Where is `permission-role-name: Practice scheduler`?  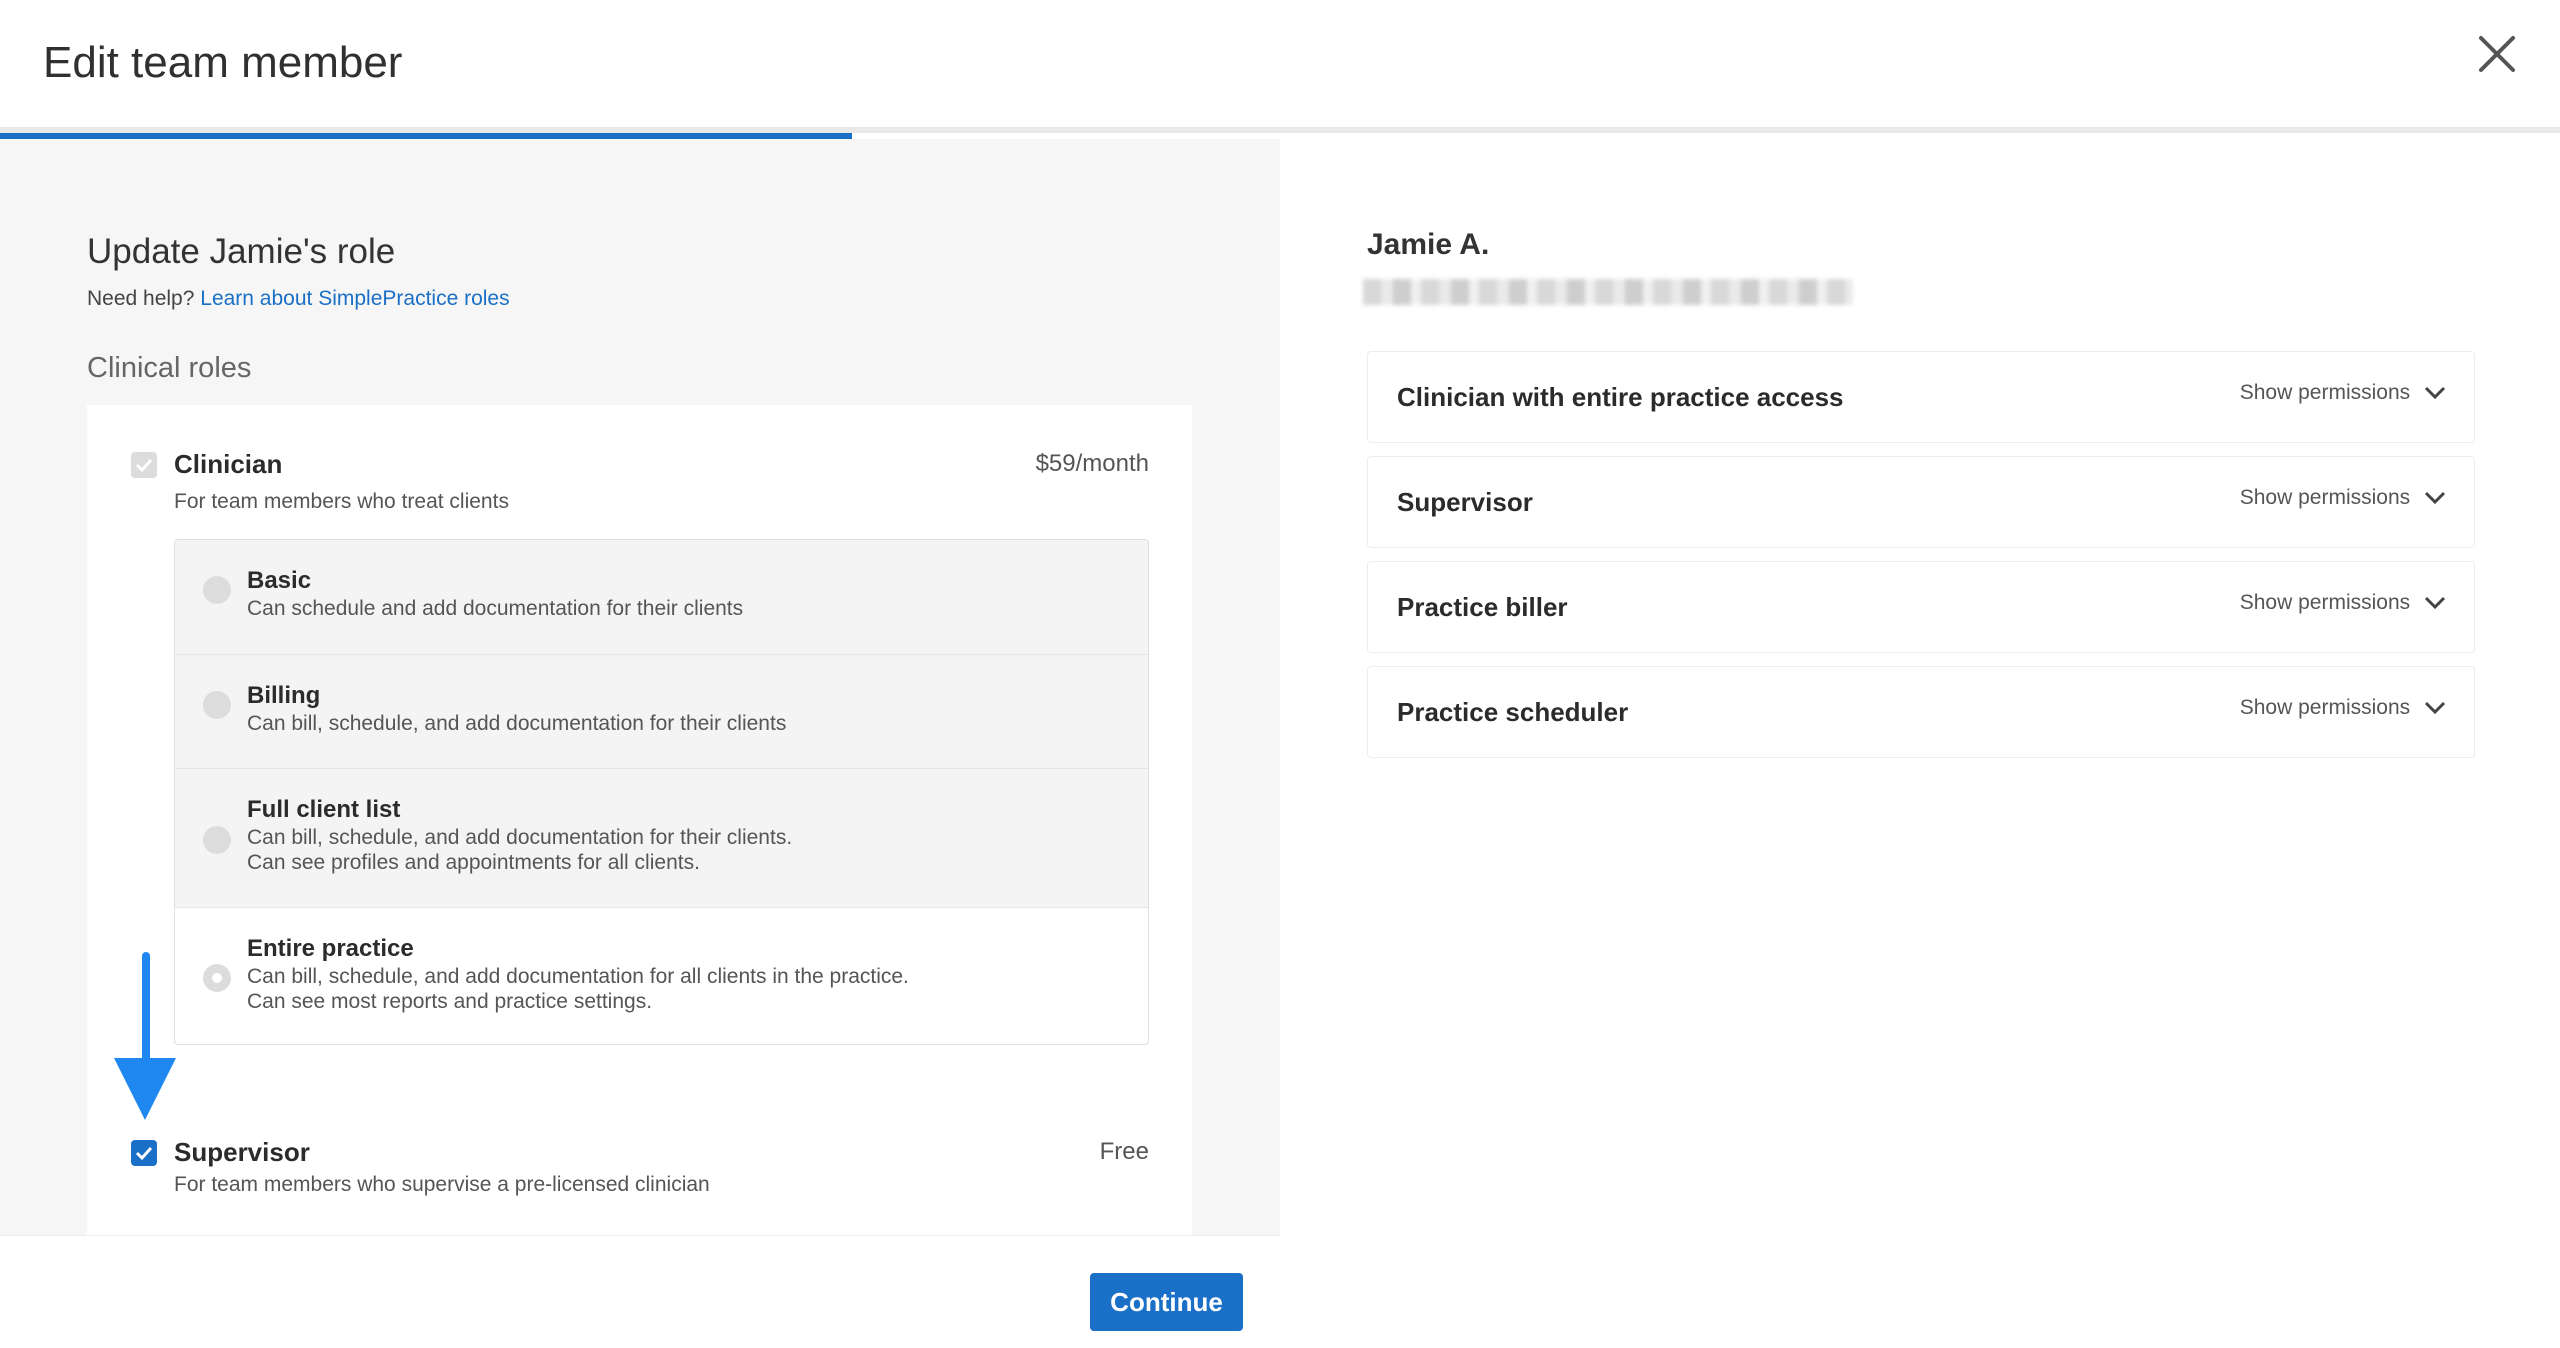
permission-role-name: Practice scheduler is located at coordinates (1513, 712).